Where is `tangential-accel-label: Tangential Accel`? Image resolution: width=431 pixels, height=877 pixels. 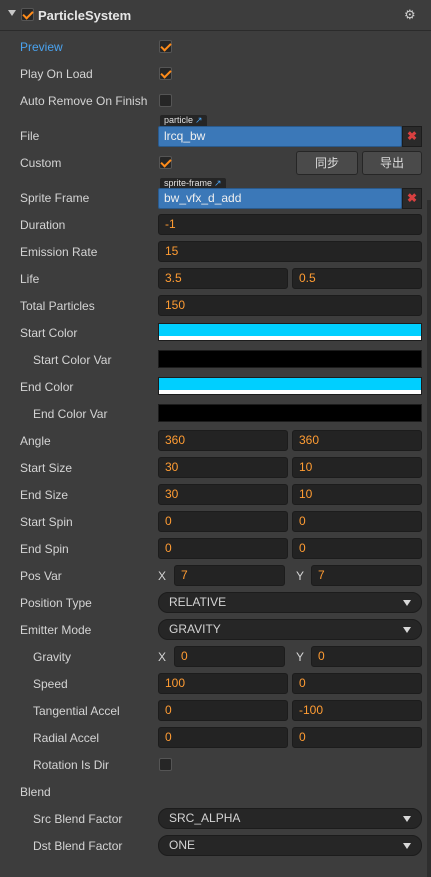
tangential-accel-label: Tangential Accel is located at coordinates (76, 711).